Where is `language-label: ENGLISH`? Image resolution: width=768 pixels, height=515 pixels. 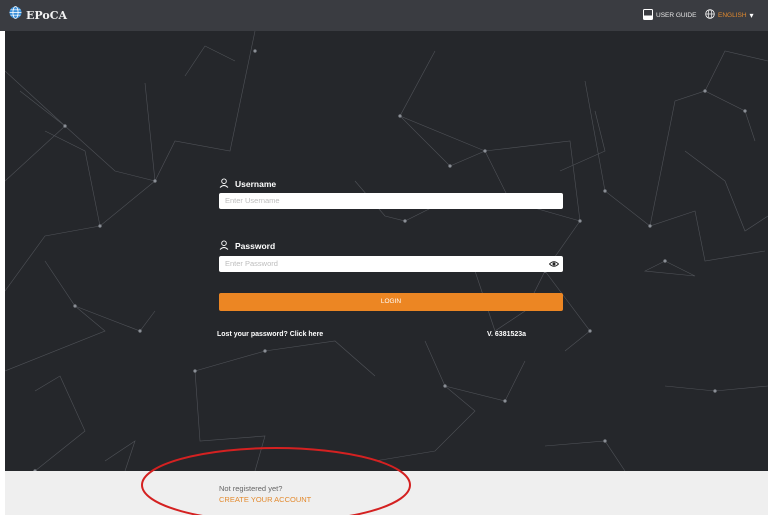
language-label: ENGLISH is located at coordinates (732, 15).